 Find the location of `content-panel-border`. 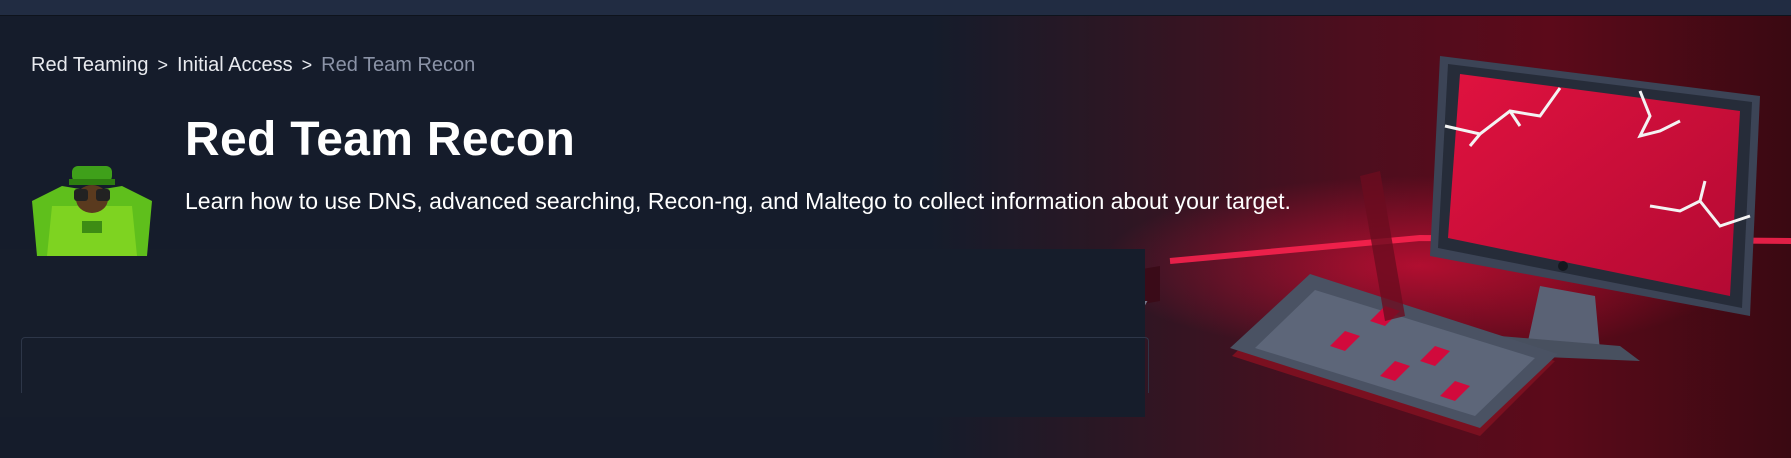

content-panel-border is located at coordinates (585, 365).